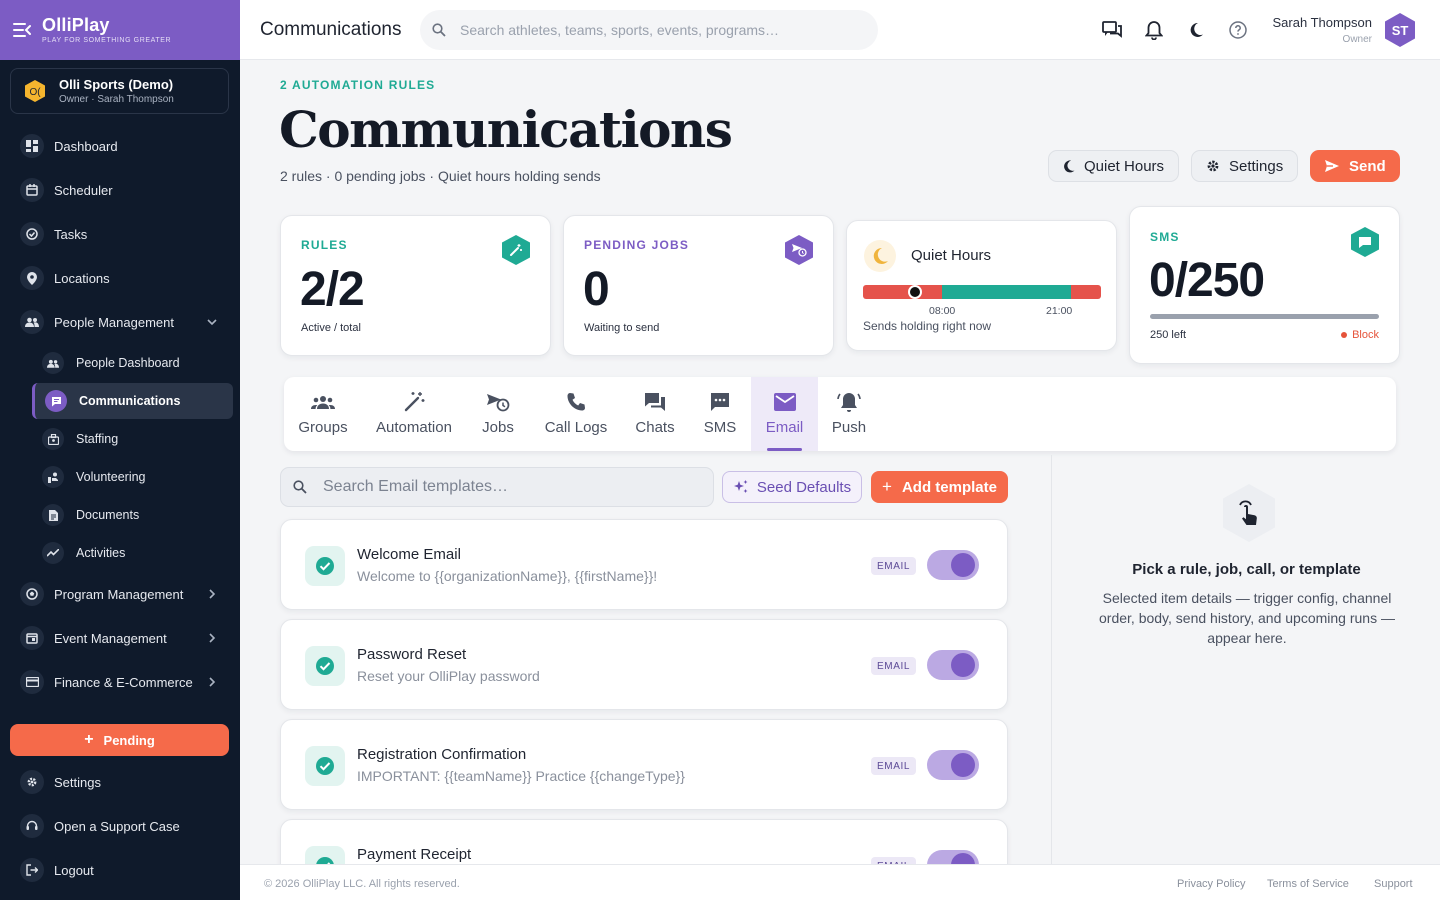 This screenshot has width=1440, height=900. Describe the element at coordinates (132, 477) in the screenshot. I see `sidebar-subitem-volunteering: Volunteering` at that location.